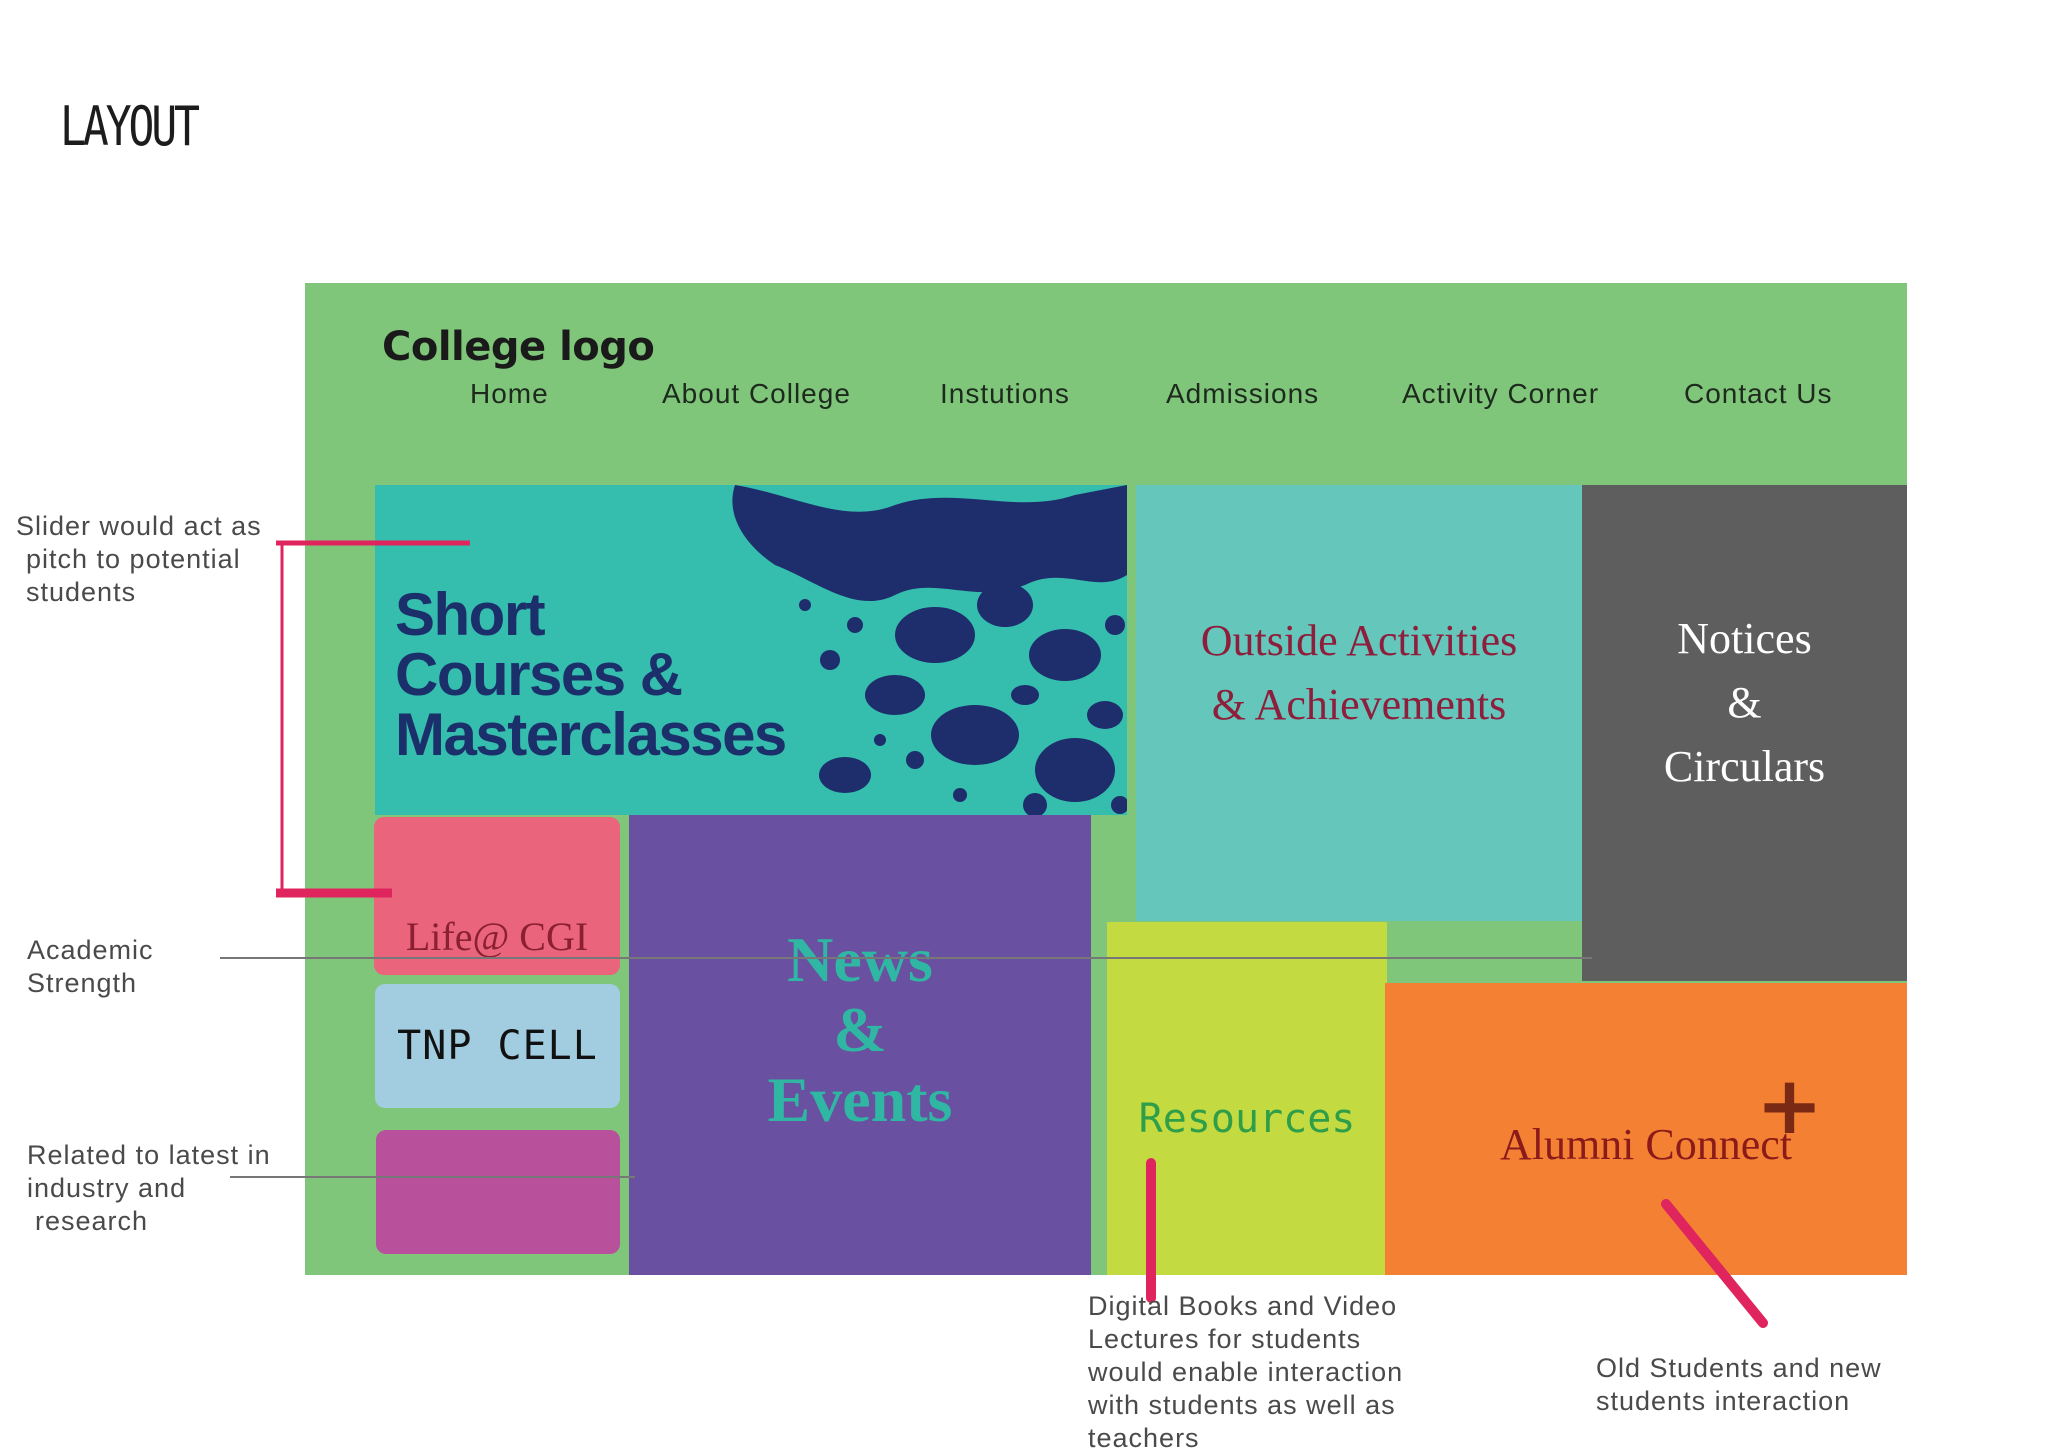 This screenshot has height=1455, width=2048. I want to click on annotation-line: Academic, so click(90, 950).